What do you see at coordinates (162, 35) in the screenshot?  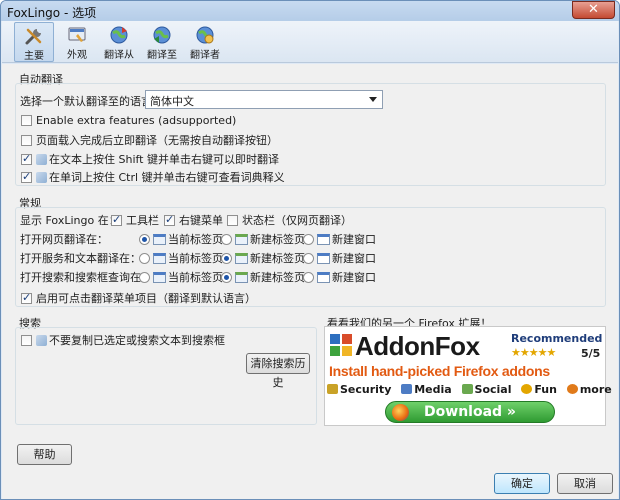 I see `translate-to-icon` at bounding box center [162, 35].